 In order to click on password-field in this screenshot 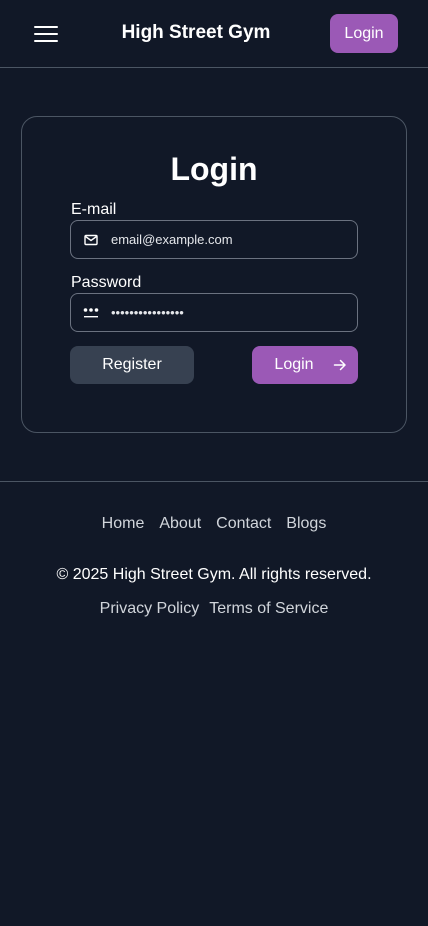, I will do `click(214, 312)`.